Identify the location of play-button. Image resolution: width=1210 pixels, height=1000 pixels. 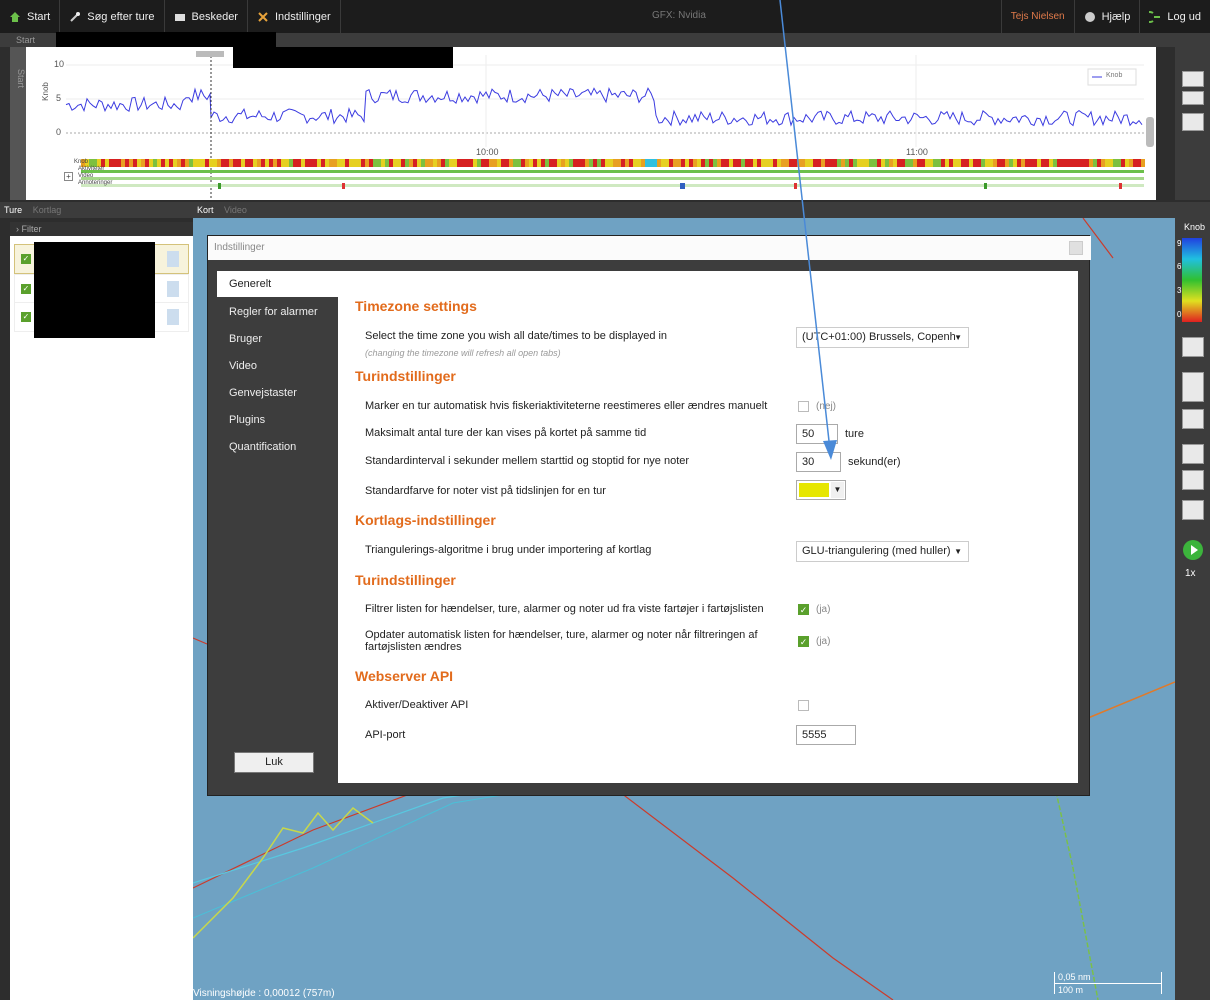
(1193, 550).